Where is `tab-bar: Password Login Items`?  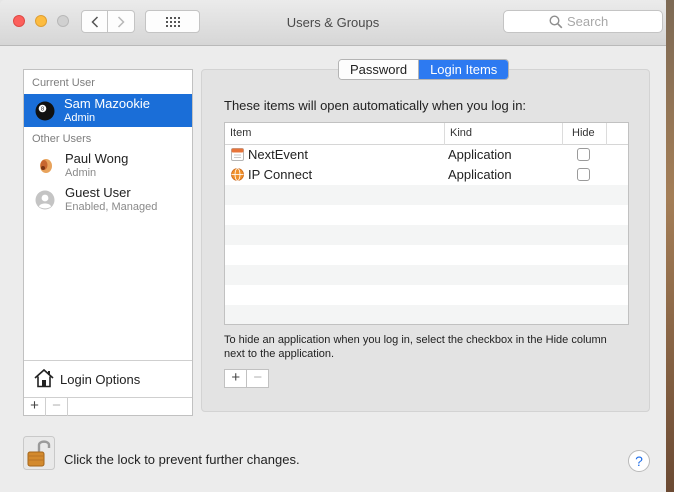 tab-bar: Password Login Items is located at coordinates (424, 69).